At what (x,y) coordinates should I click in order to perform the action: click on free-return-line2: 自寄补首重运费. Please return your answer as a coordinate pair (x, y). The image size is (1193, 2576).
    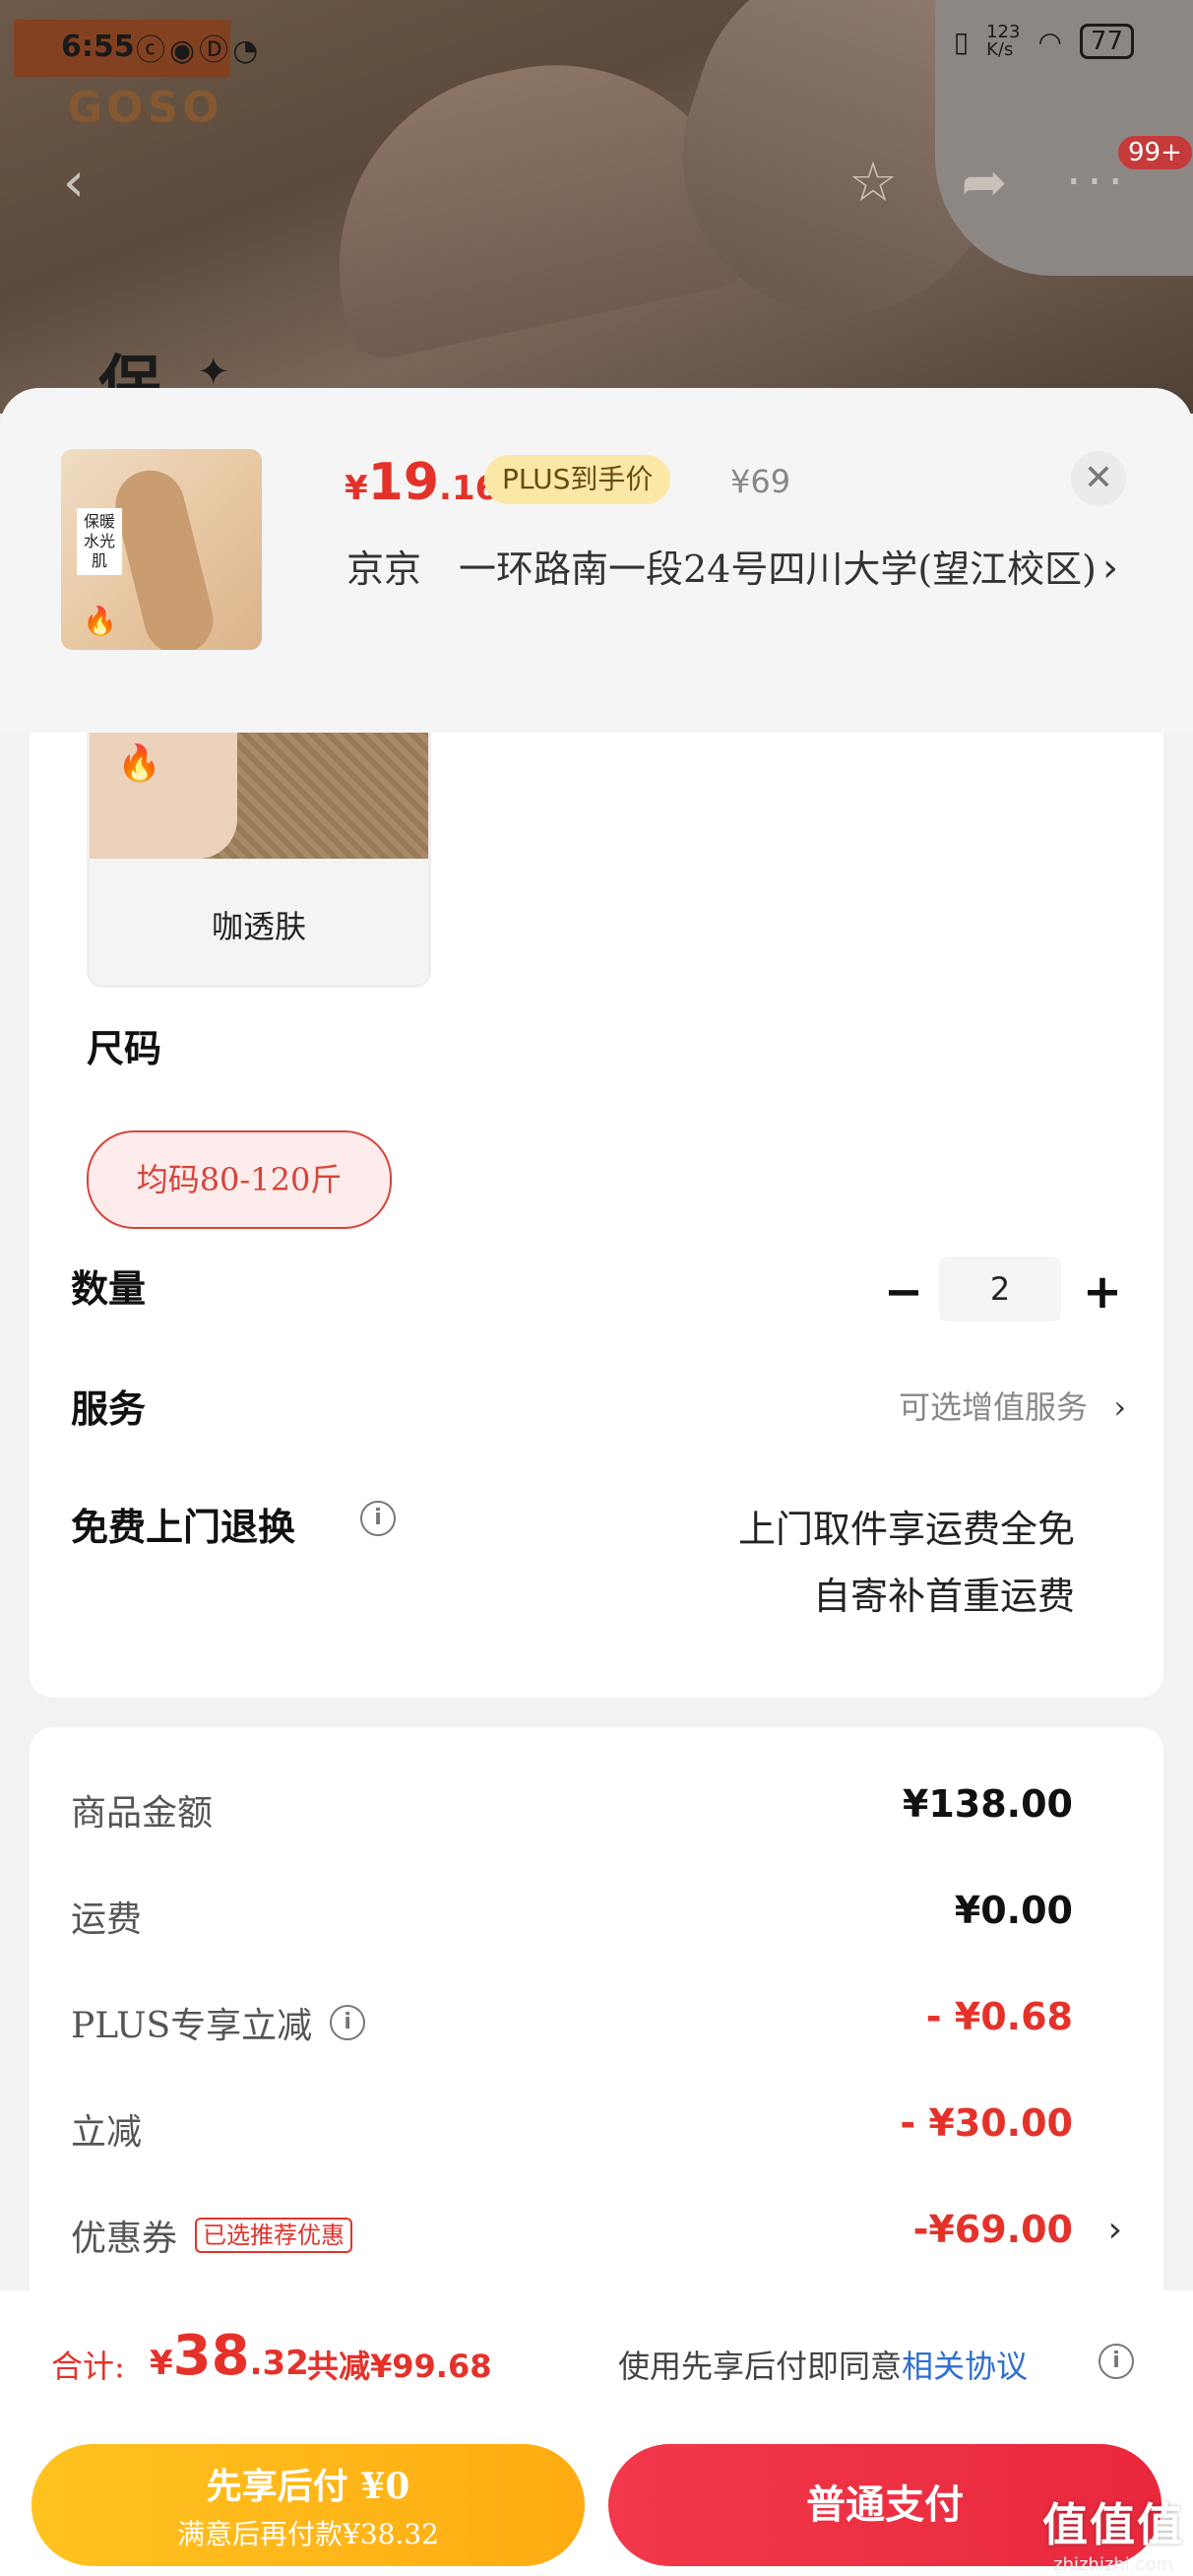
    Looking at the image, I should click on (943, 1596).